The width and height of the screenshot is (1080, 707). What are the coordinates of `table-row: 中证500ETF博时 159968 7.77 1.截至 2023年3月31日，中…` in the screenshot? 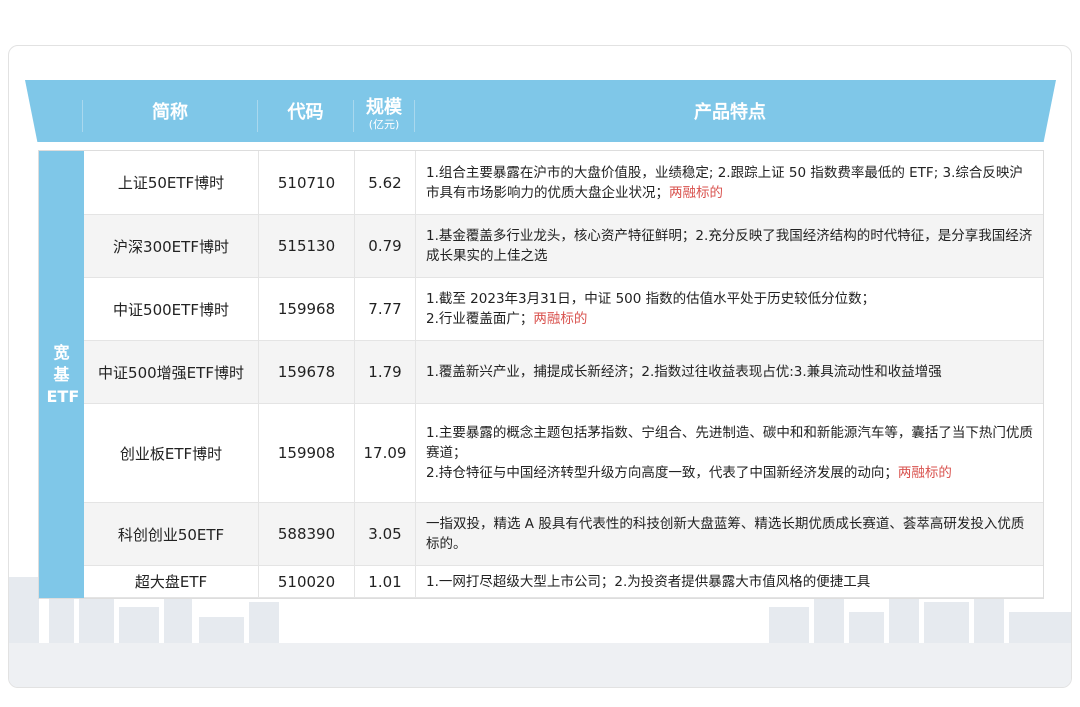 It's located at (563, 309).